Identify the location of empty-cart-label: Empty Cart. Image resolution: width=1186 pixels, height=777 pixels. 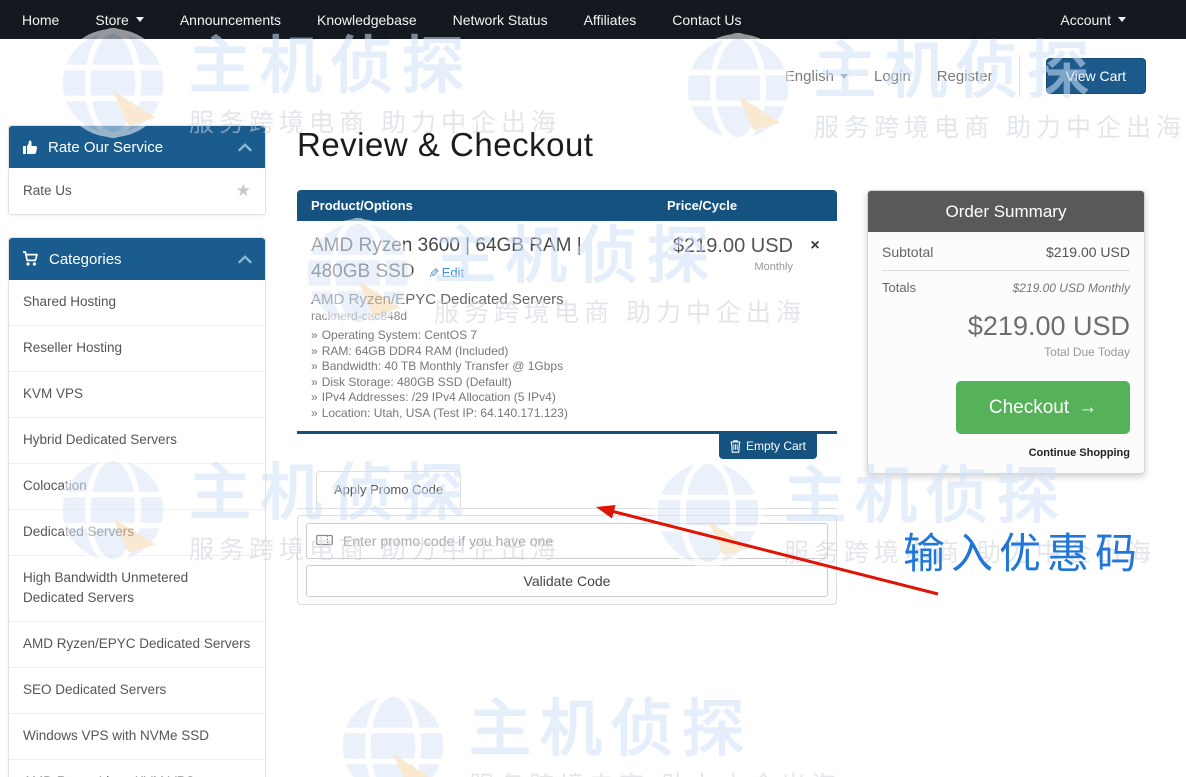
(775, 446).